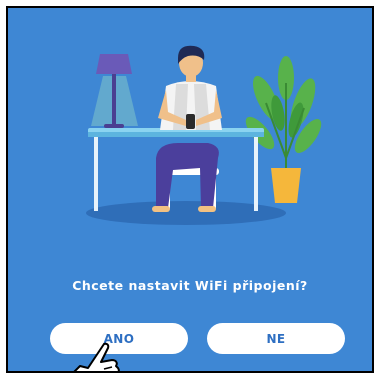 The height and width of the screenshot is (380, 381). Describe the element at coordinates (276, 338) in the screenshot. I see `no-button: NE` at that location.